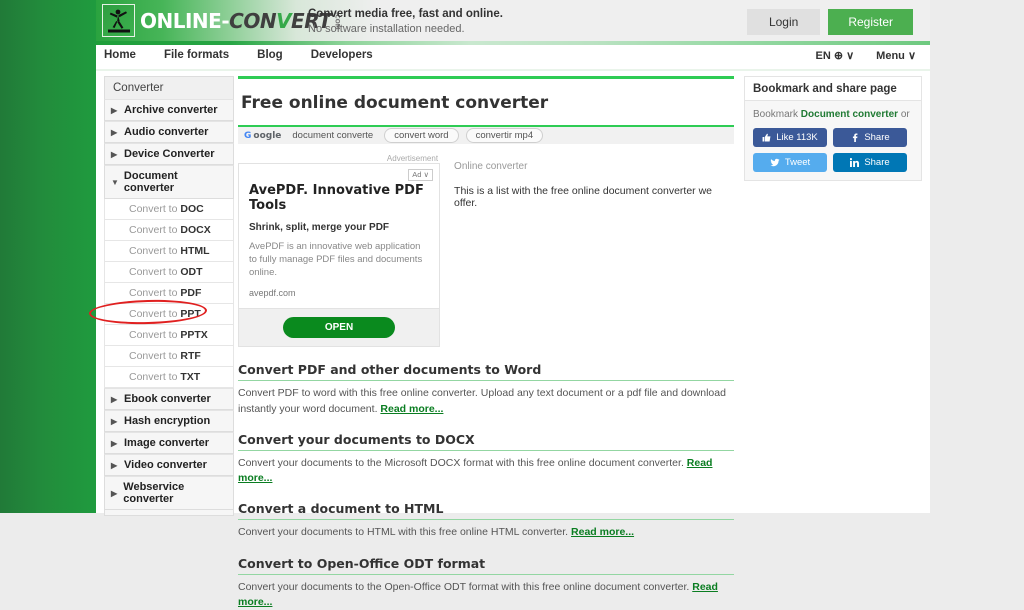  Describe the element at coordinates (362, 563) in the screenshot. I see `section-heading: Convert to Open-Office ODT format` at that location.